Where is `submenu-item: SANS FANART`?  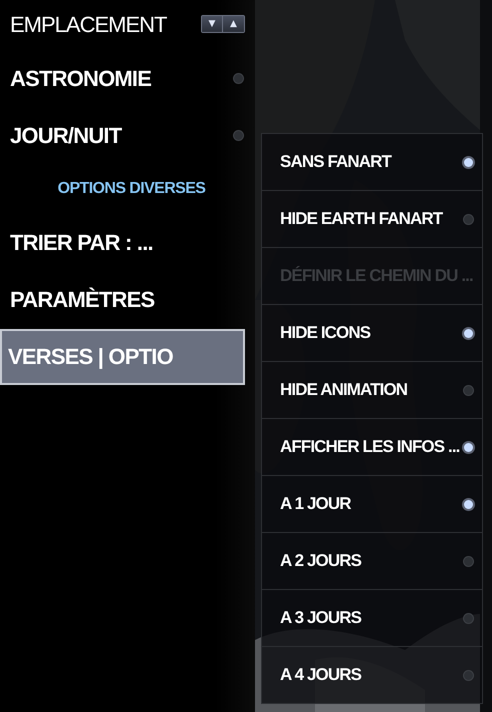 submenu-item: SANS FANART is located at coordinates (372, 161).